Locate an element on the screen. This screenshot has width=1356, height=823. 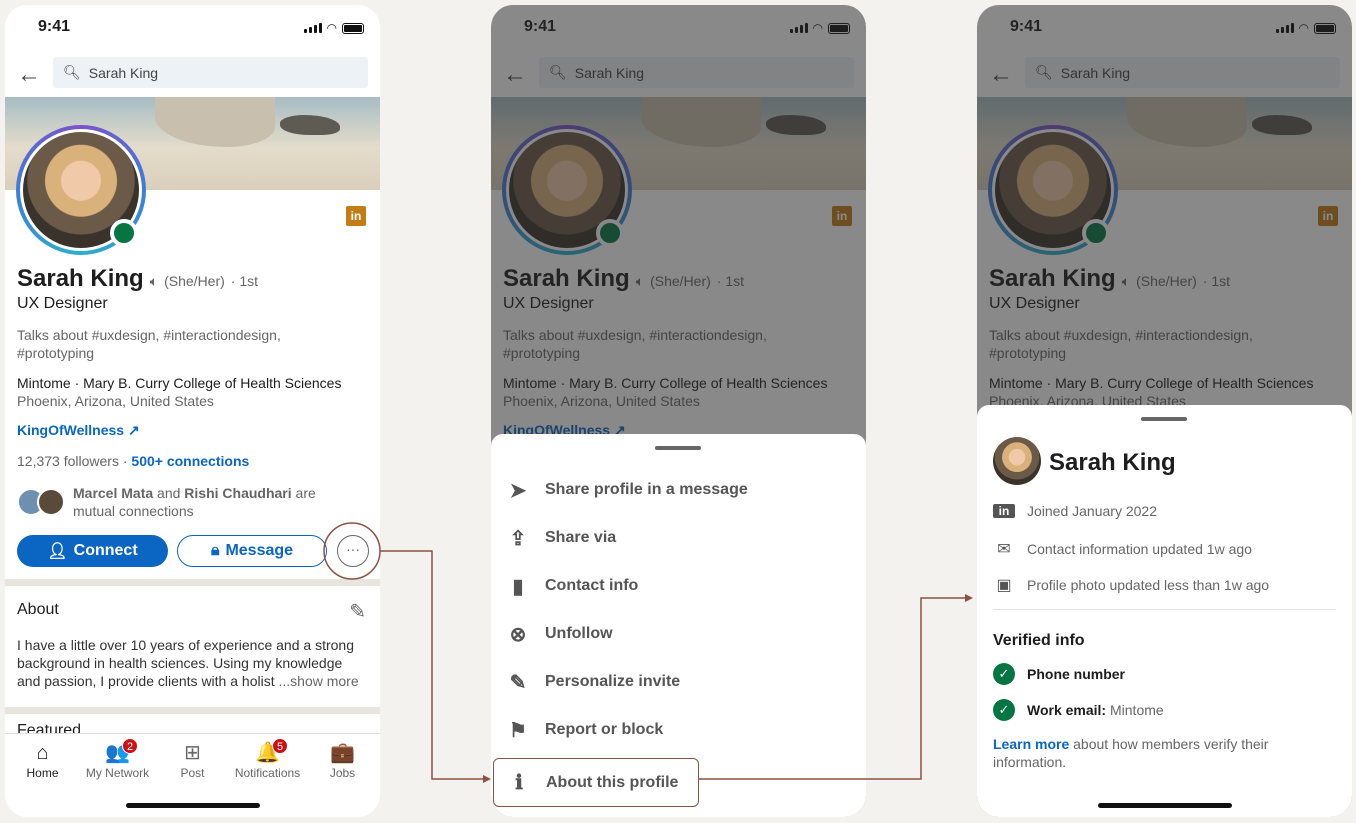
menu-label: Personalize invite is located at coordinates (613, 681).